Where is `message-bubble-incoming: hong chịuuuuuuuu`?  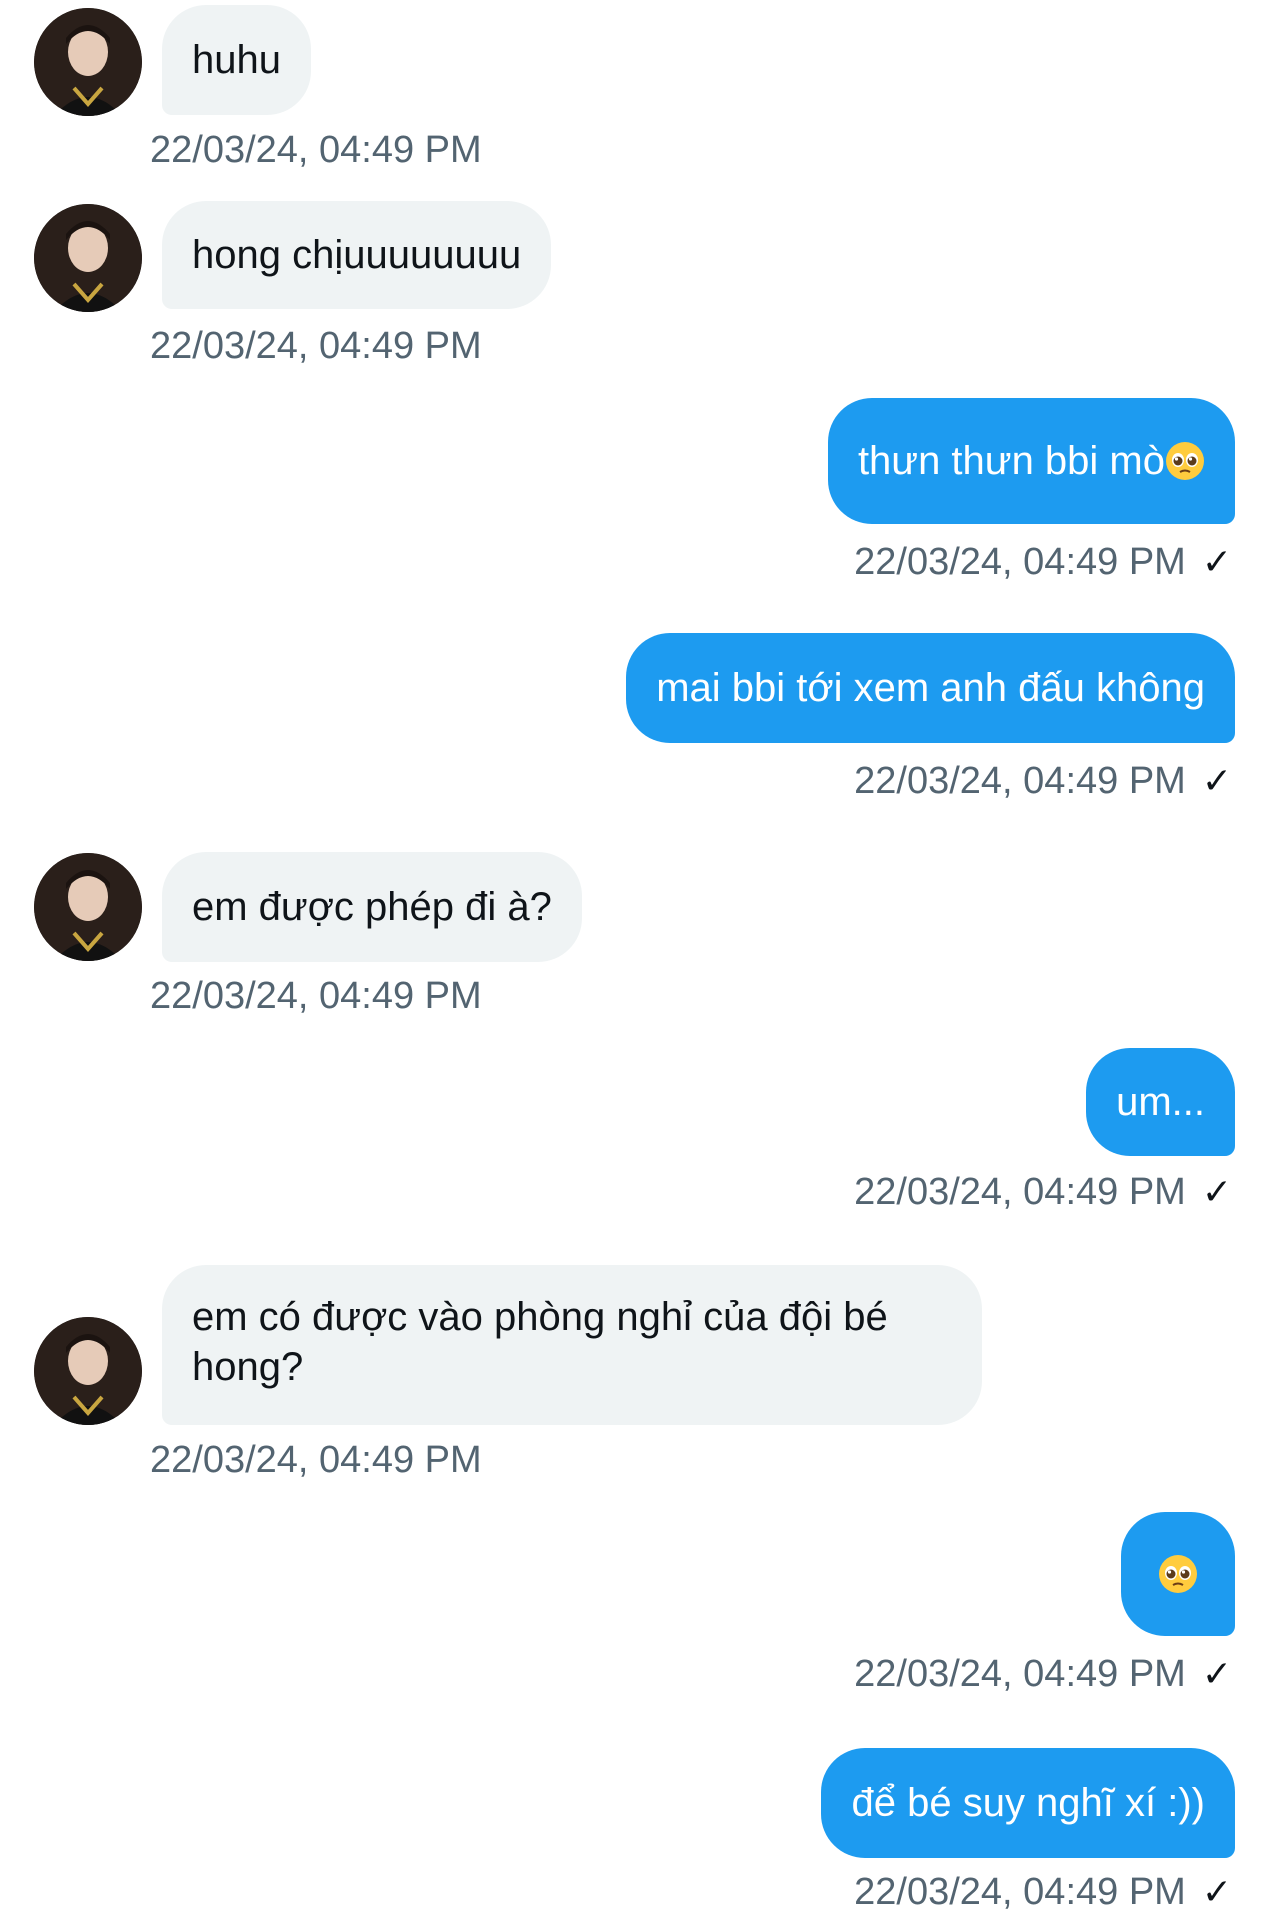
message-bubble-incoming: hong chịuuuuuuuu is located at coordinates (357, 255).